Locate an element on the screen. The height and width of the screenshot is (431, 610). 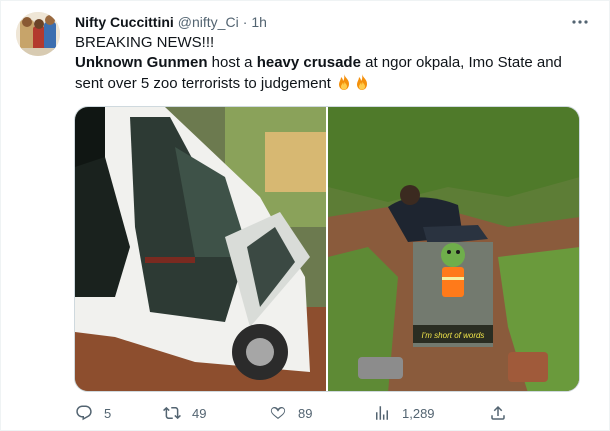
text-segment: host a is located at coordinates (232, 62).